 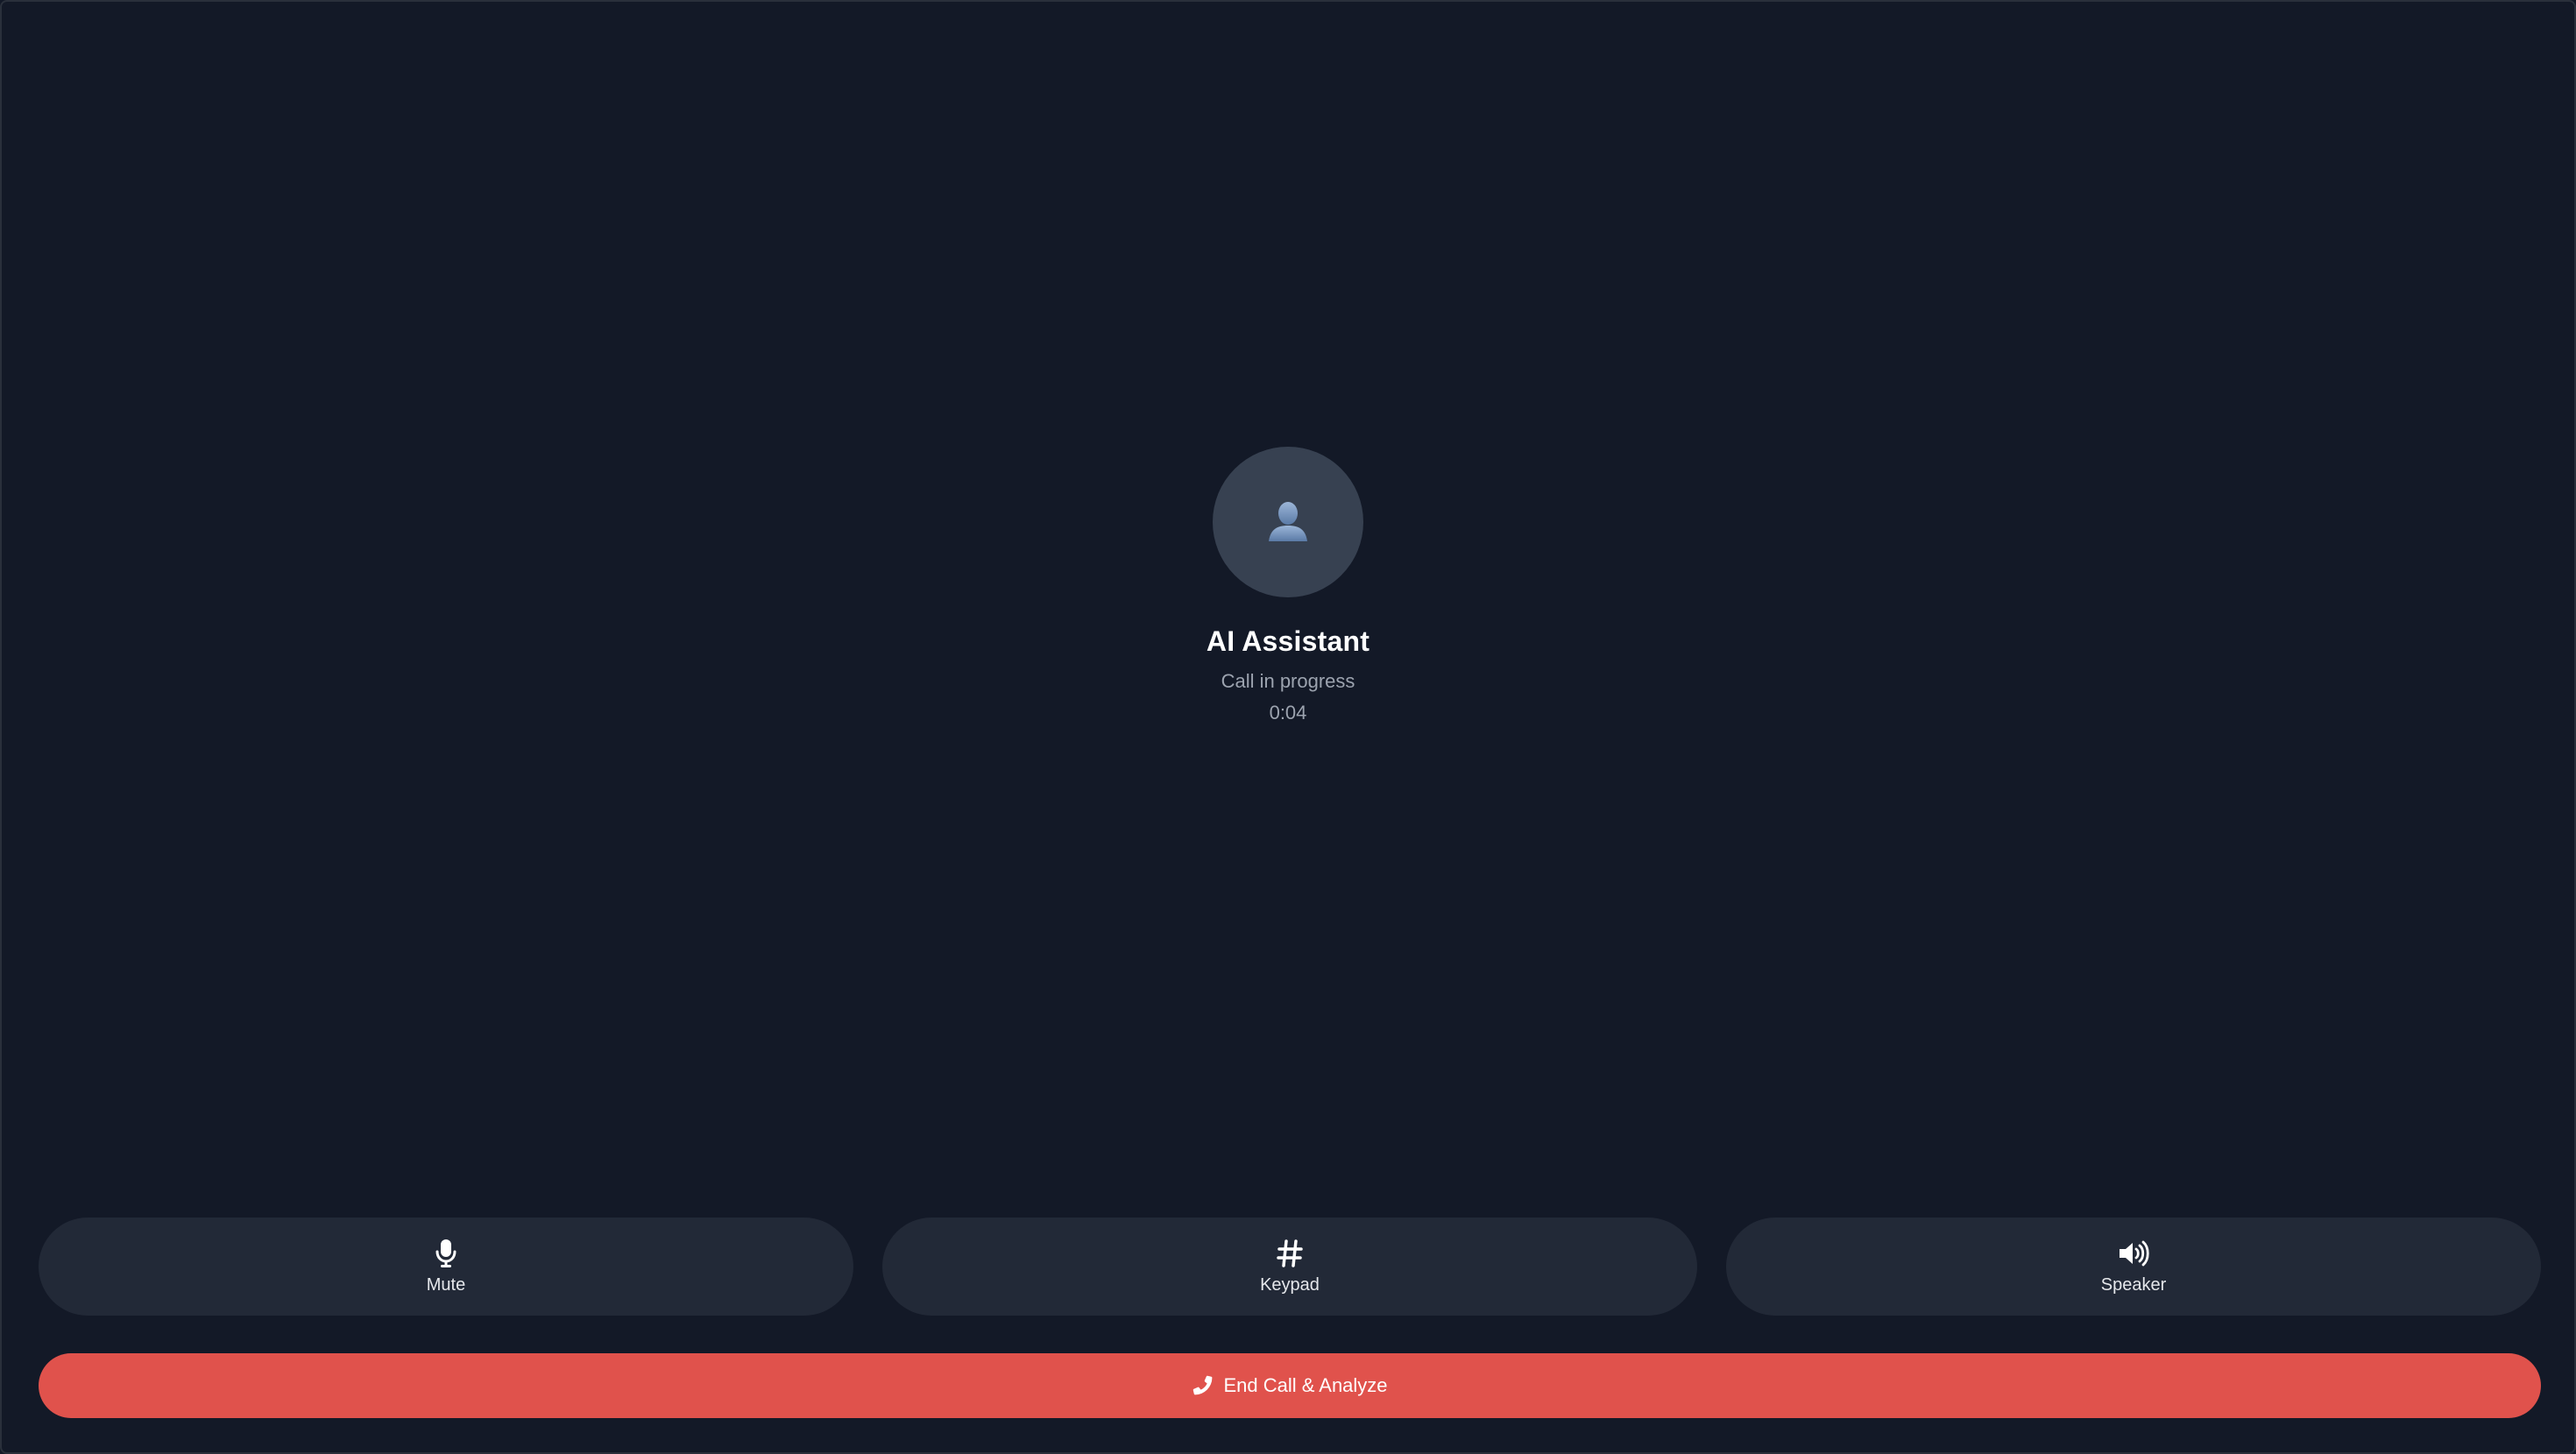 What do you see at coordinates (1290, 1285) in the screenshot?
I see `keypad-label: Keypad` at bounding box center [1290, 1285].